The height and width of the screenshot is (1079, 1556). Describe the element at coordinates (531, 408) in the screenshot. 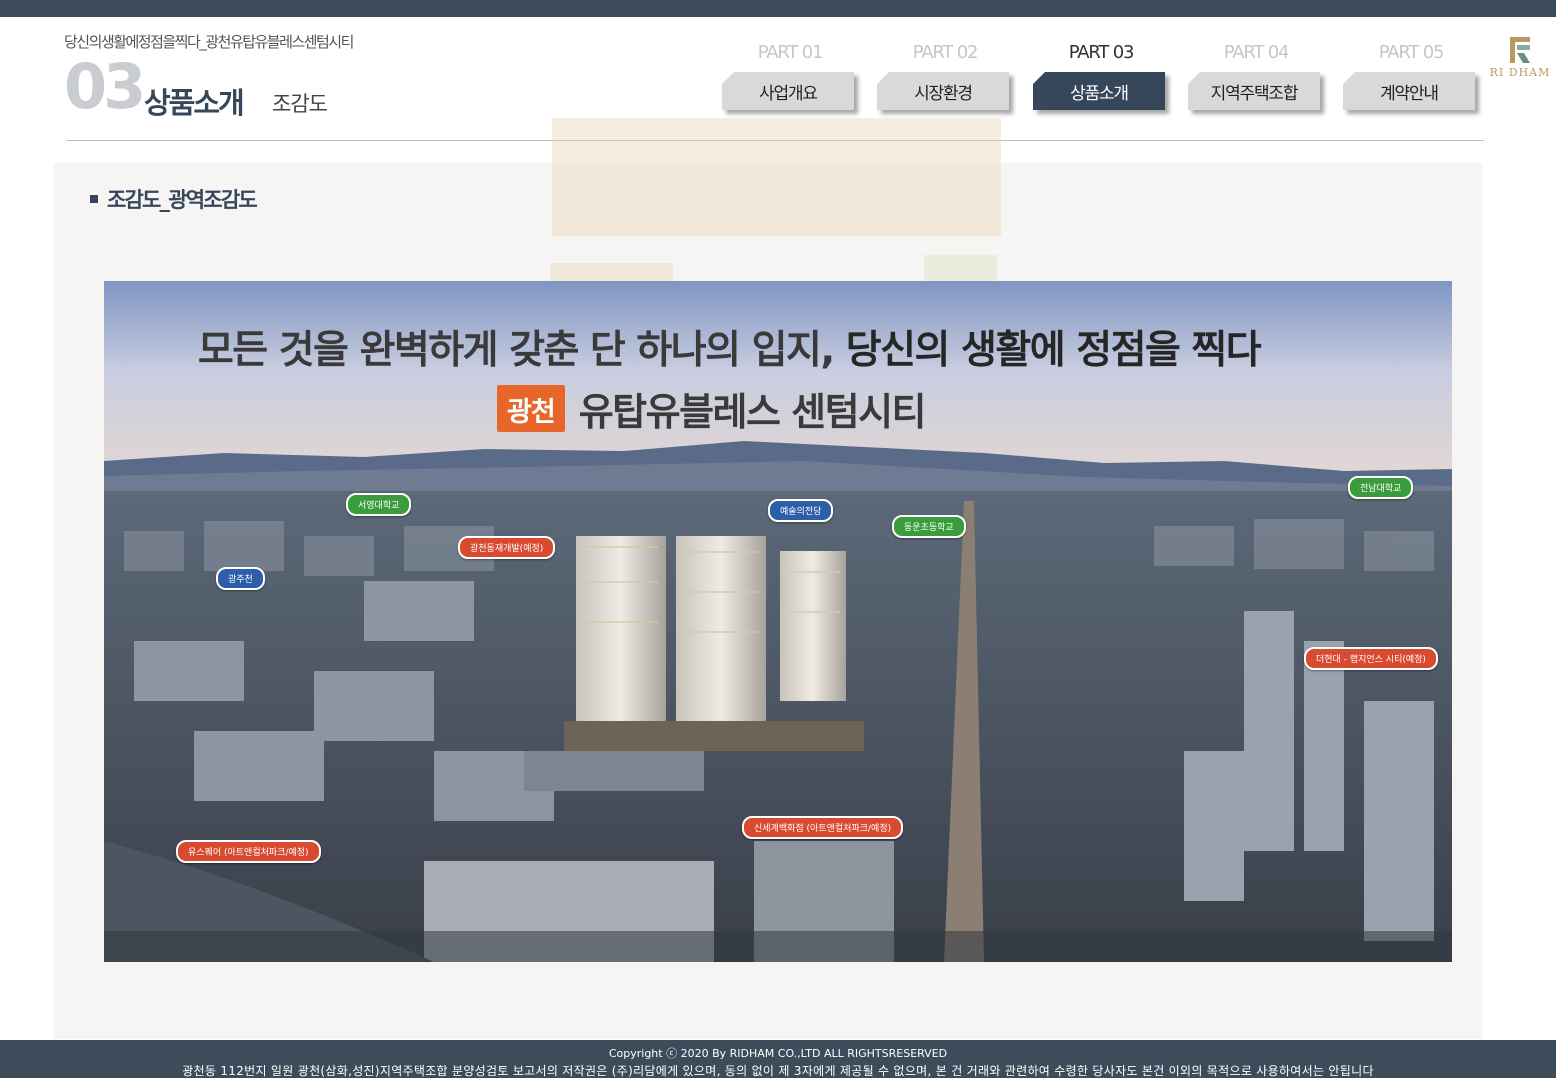

I see `location-badge: 광천` at that location.